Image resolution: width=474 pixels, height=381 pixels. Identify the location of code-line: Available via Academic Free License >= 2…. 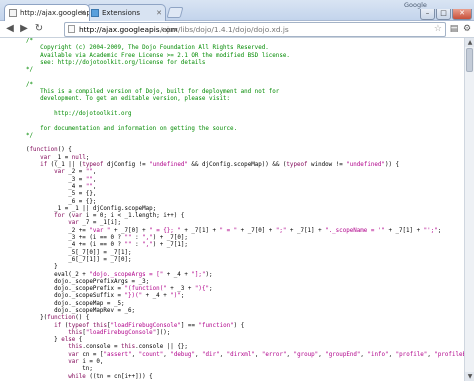
(158, 55).